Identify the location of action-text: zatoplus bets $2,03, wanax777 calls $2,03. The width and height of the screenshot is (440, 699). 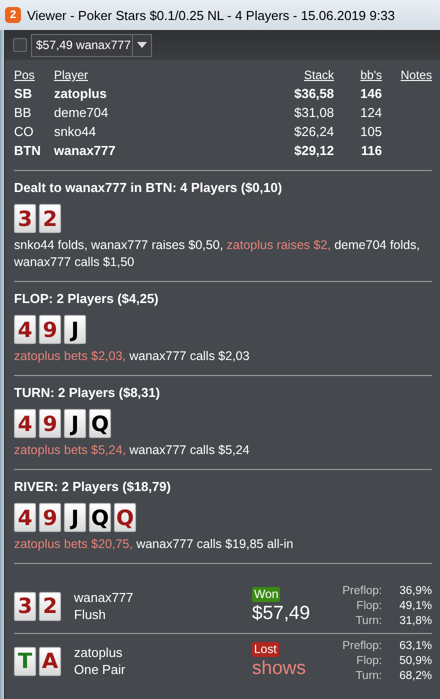
(132, 356).